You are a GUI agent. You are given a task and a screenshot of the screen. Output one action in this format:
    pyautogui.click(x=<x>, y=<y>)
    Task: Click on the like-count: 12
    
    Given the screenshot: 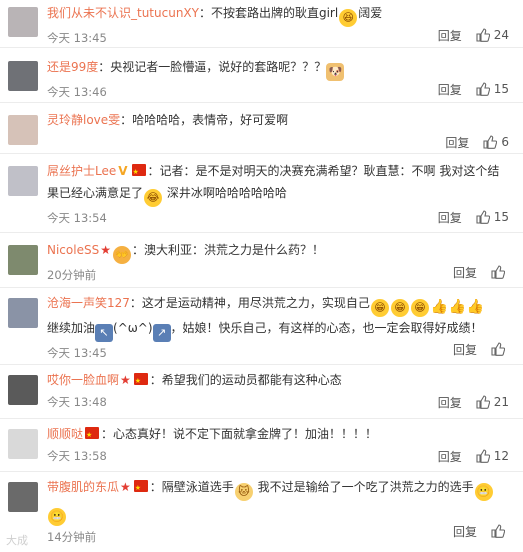 What is the action you would take?
    pyautogui.click(x=501, y=456)
    